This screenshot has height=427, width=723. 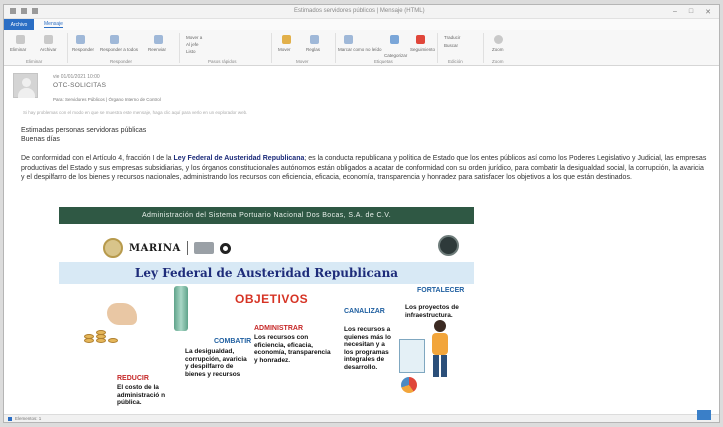 I want to click on tab-message: Mensaje, so click(x=53, y=24).